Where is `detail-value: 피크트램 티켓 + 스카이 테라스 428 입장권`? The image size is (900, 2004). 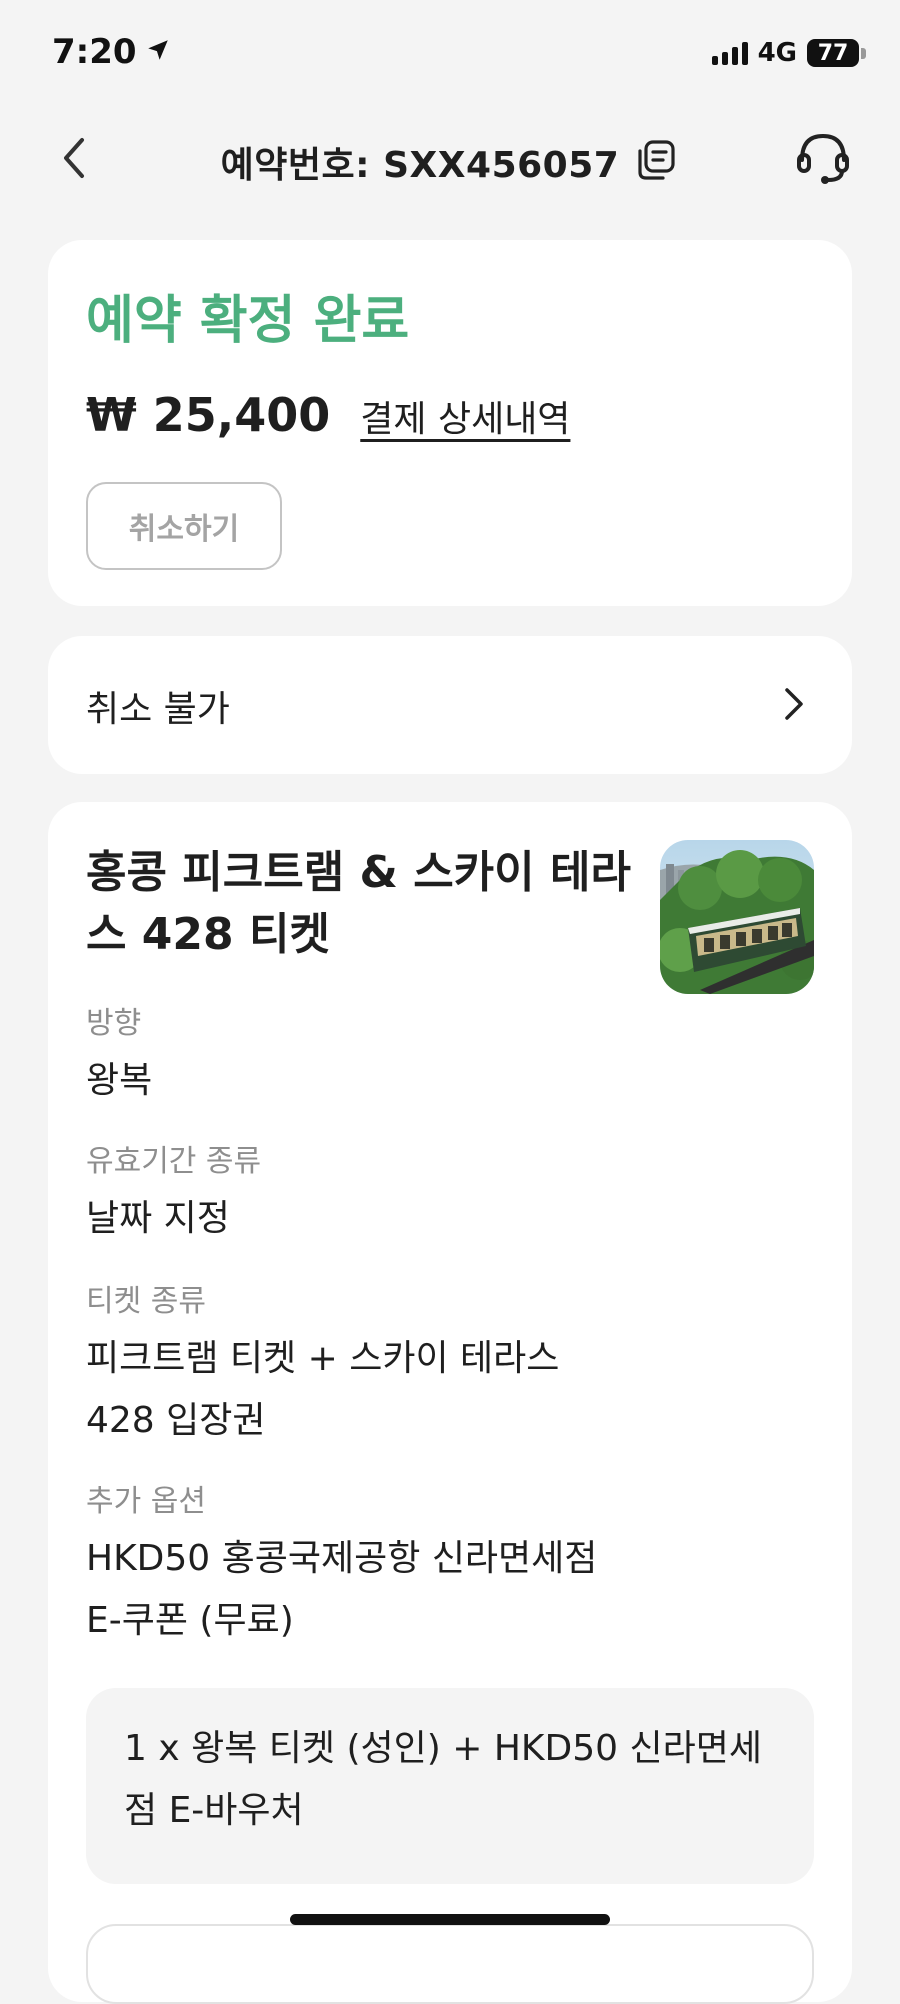
detail-value: 피크트램 티켓 + 스카이 테라스 428 입장권 is located at coordinates (323, 1389).